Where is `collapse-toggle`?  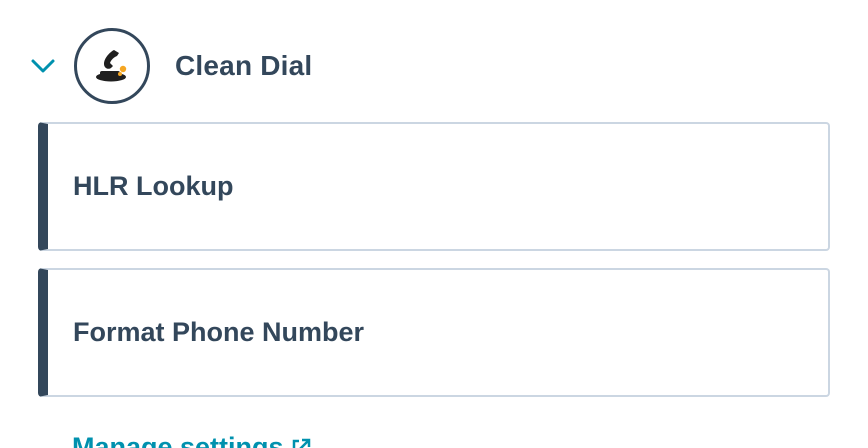 collapse-toggle is located at coordinates (43, 66).